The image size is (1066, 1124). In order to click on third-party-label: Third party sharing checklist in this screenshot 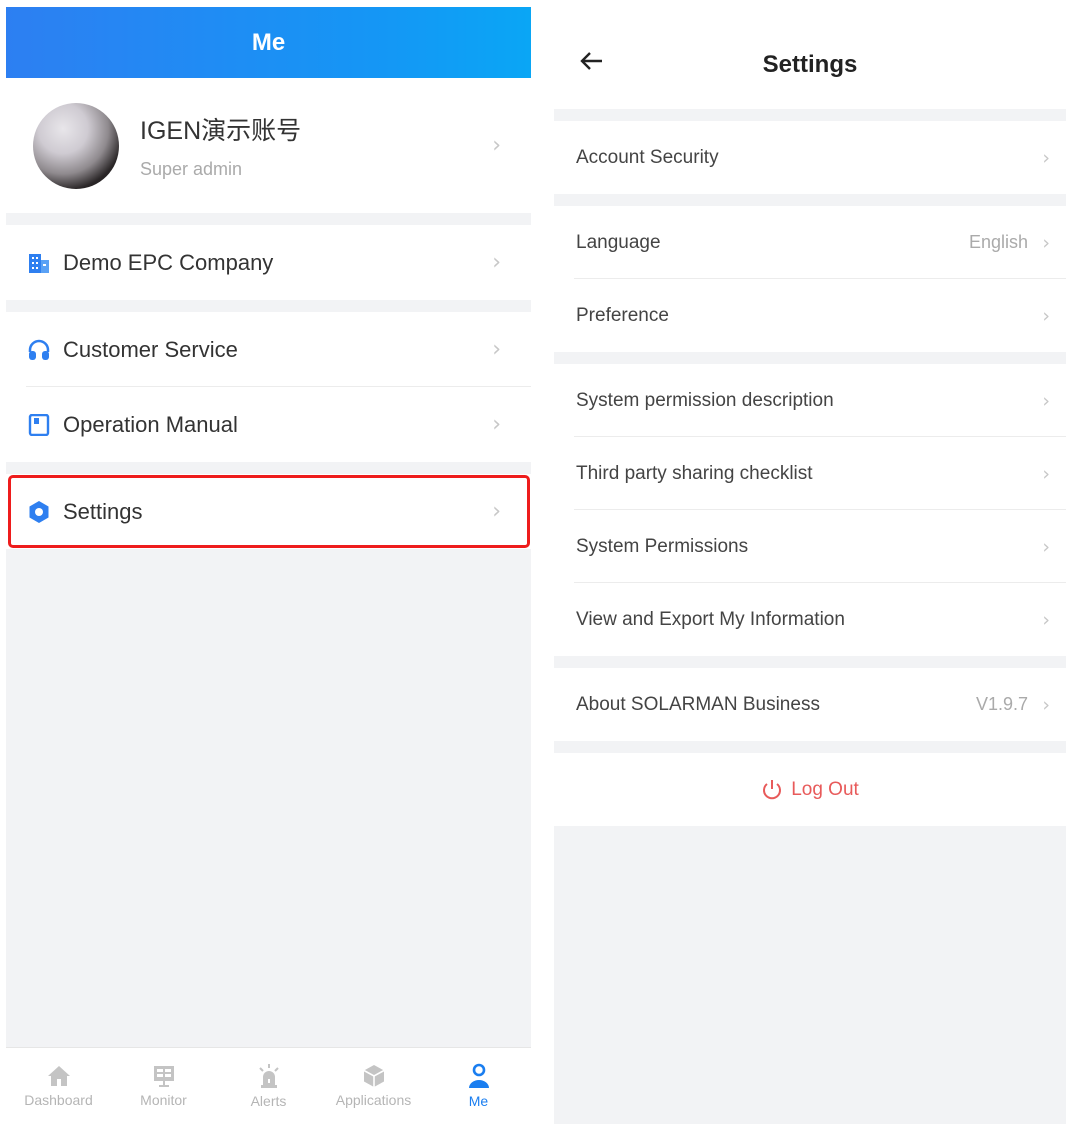, I will do `click(694, 473)`.